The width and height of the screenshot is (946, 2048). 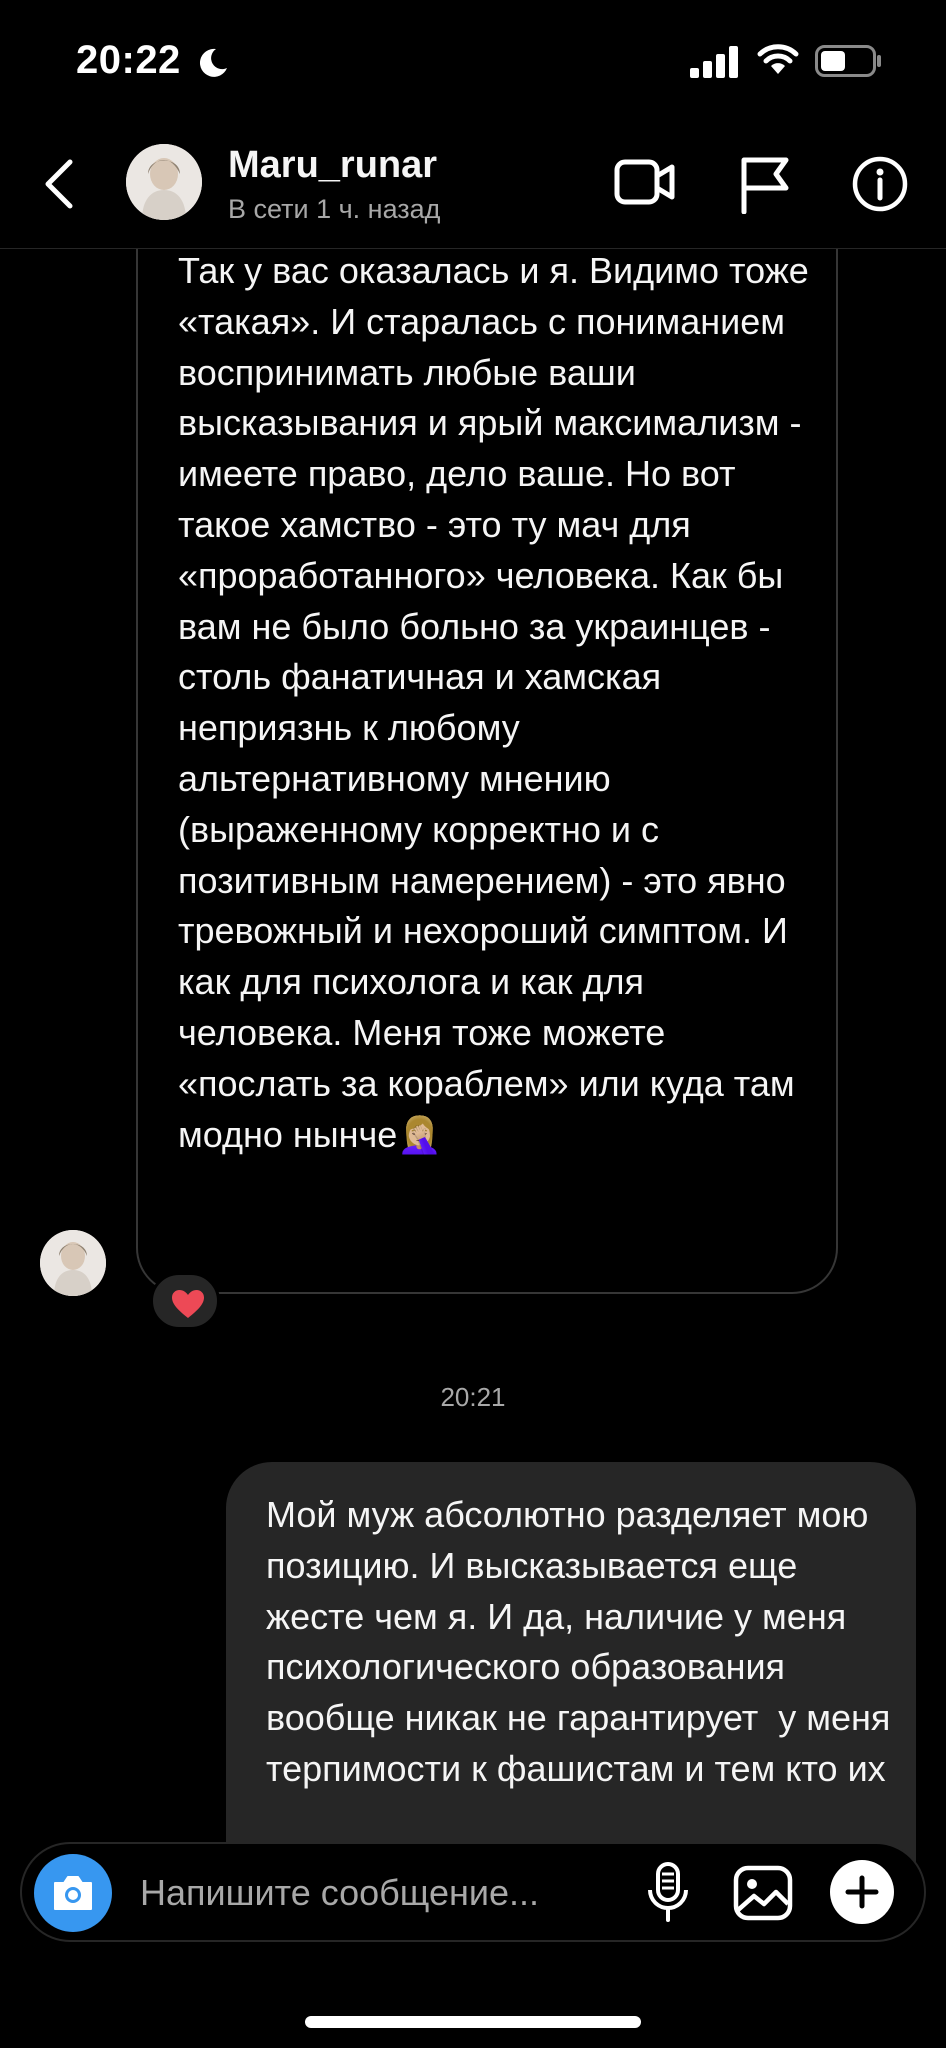 I want to click on contact-username: Maru_runar, so click(x=332, y=165).